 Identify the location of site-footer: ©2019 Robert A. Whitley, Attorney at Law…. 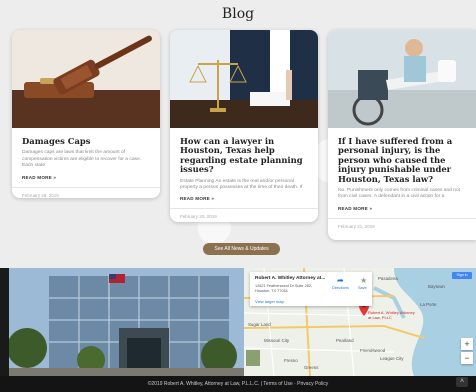
(238, 384).